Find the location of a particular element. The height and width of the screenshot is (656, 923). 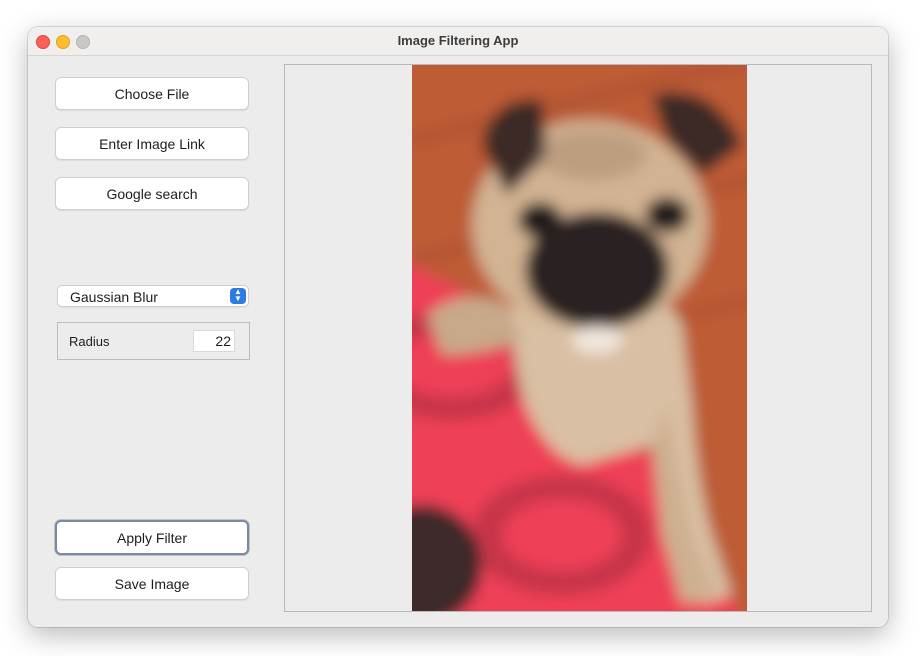

choose-file-button: Choose File is located at coordinates (152, 93).